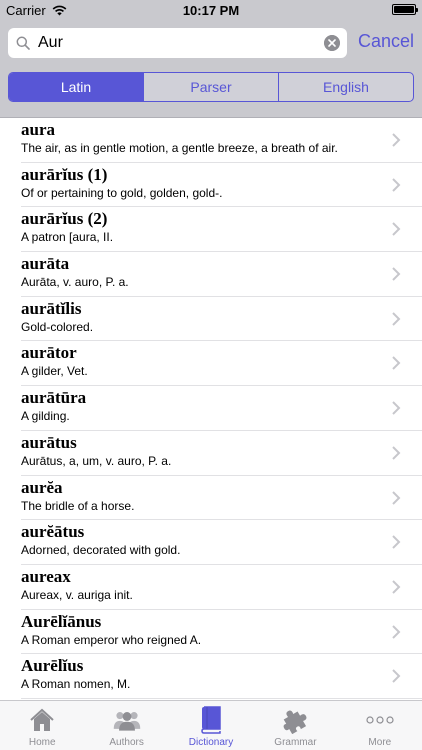  What do you see at coordinates (75, 282) in the screenshot?
I see `definition: Aurāta, v. auro, P. a.` at bounding box center [75, 282].